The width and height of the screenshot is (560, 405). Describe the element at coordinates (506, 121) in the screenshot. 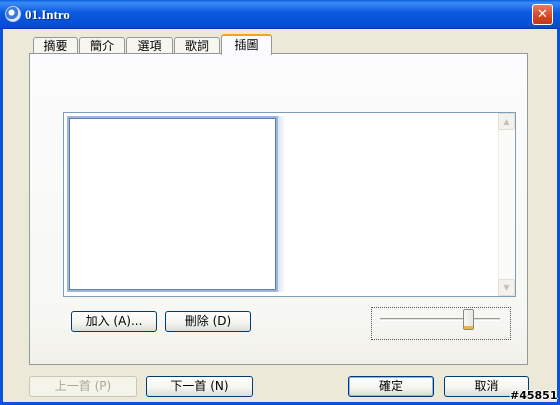

I see `scroll-up-arrow-icon: ▲` at that location.